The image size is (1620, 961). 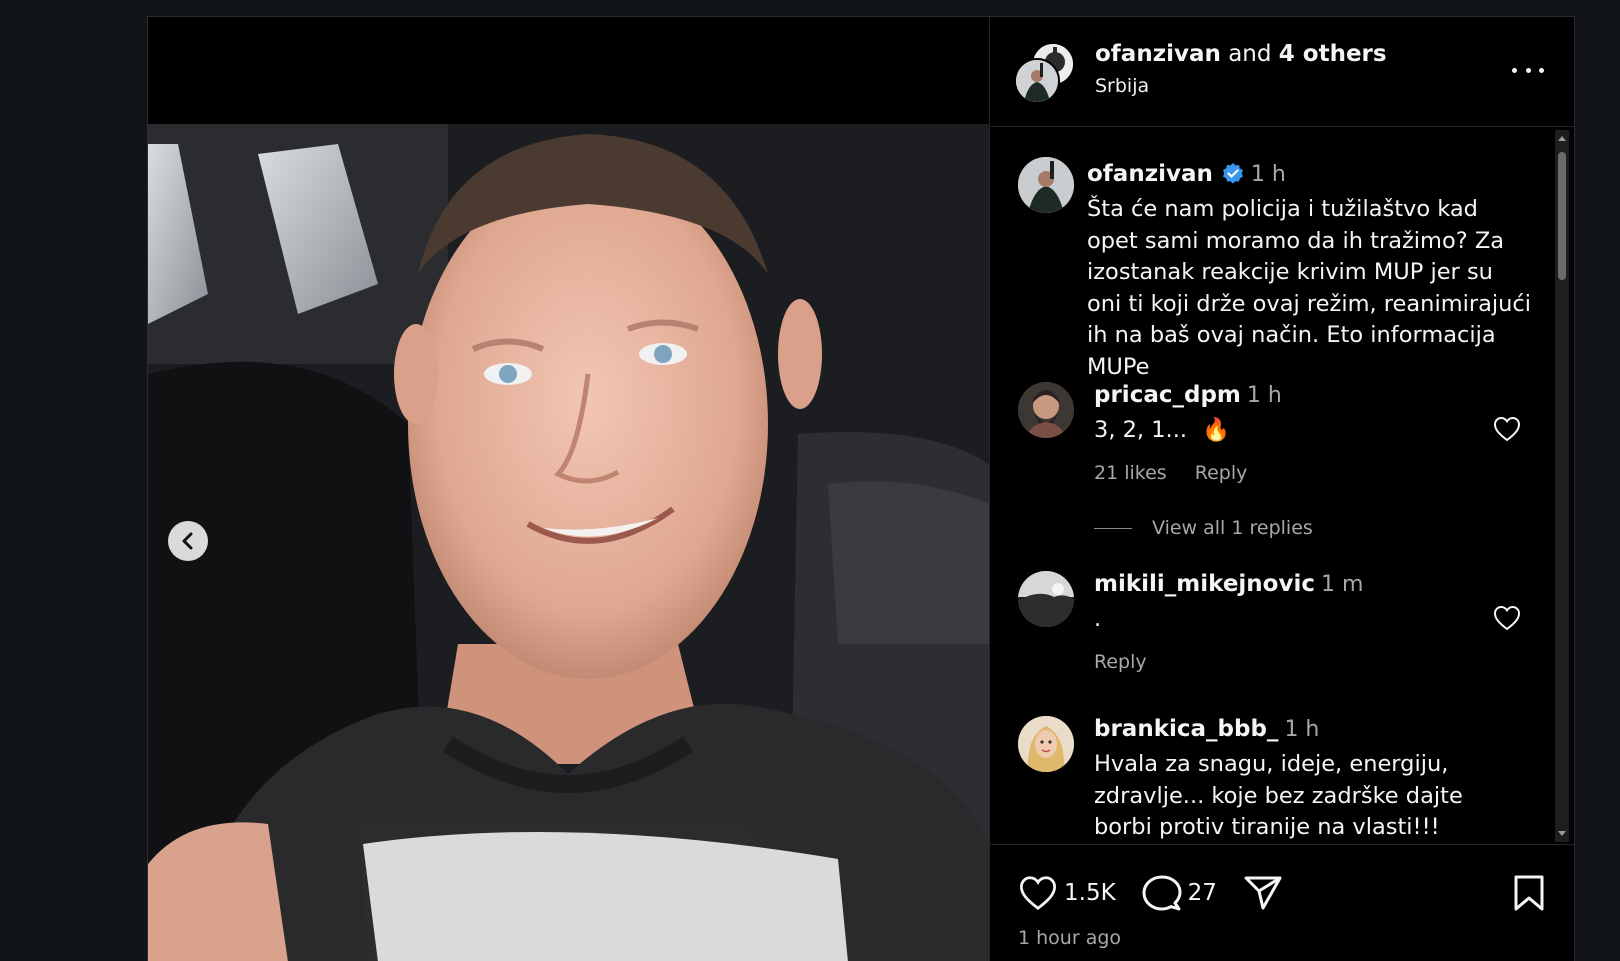 I want to click on bookmark-icon, so click(x=1529, y=893).